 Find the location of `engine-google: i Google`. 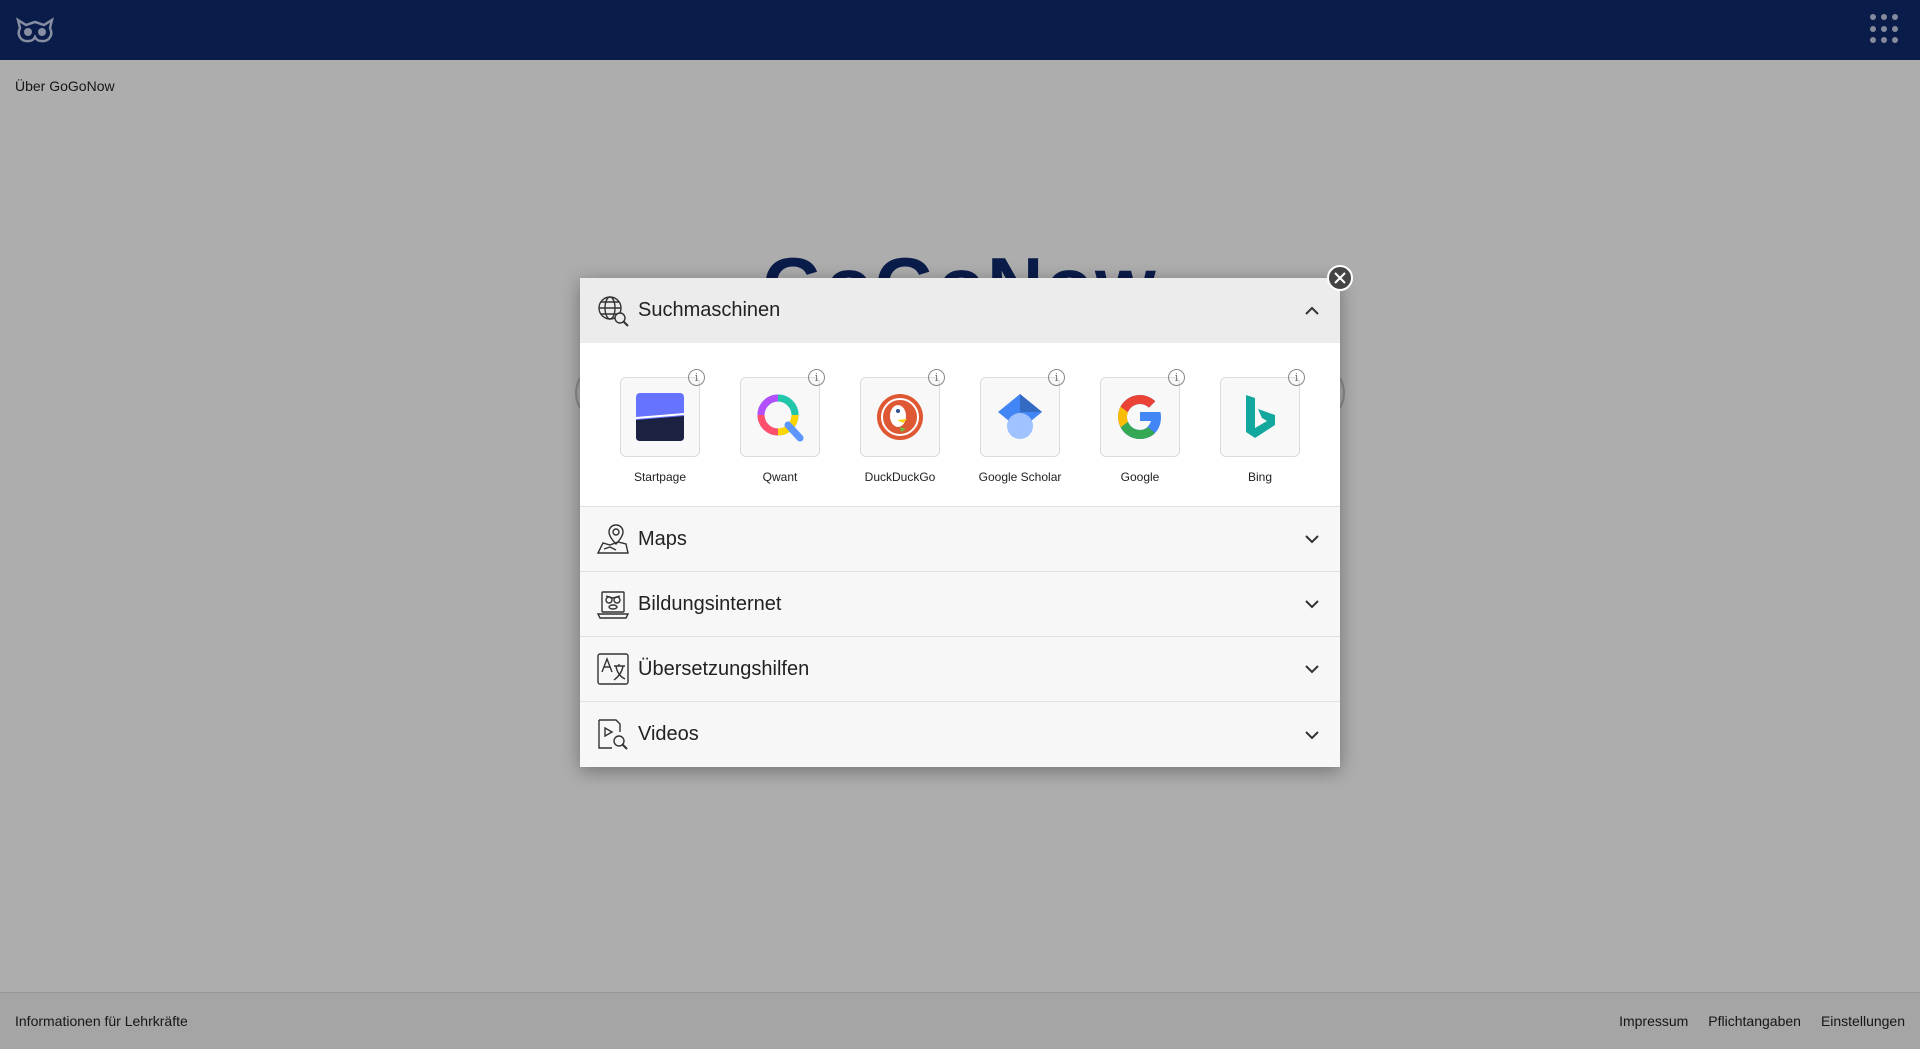

engine-google: i Google is located at coordinates (1140, 426).